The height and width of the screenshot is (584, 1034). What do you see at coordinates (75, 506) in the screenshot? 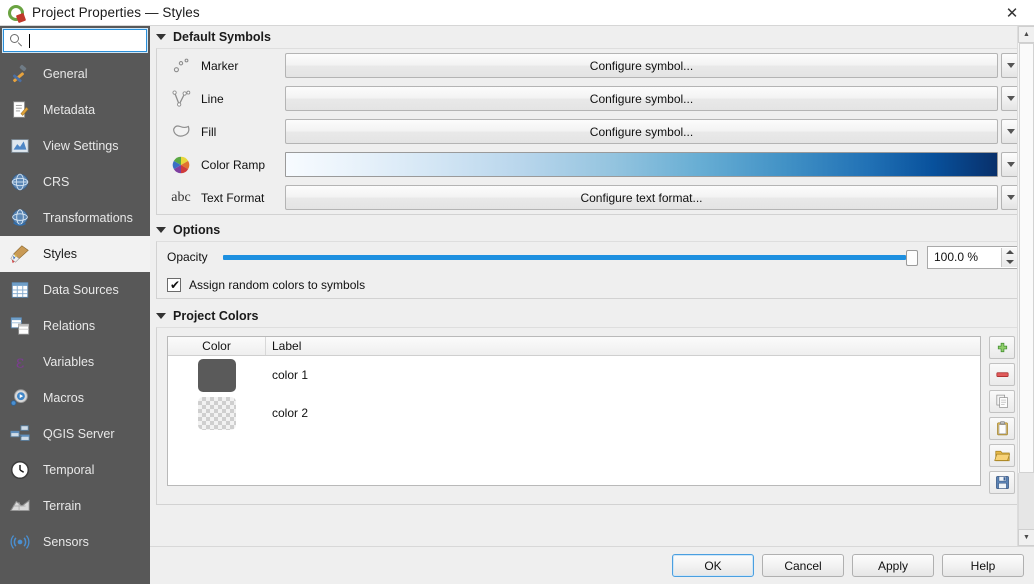
I see `sidebar-item-terrain: Terrain` at bounding box center [75, 506].